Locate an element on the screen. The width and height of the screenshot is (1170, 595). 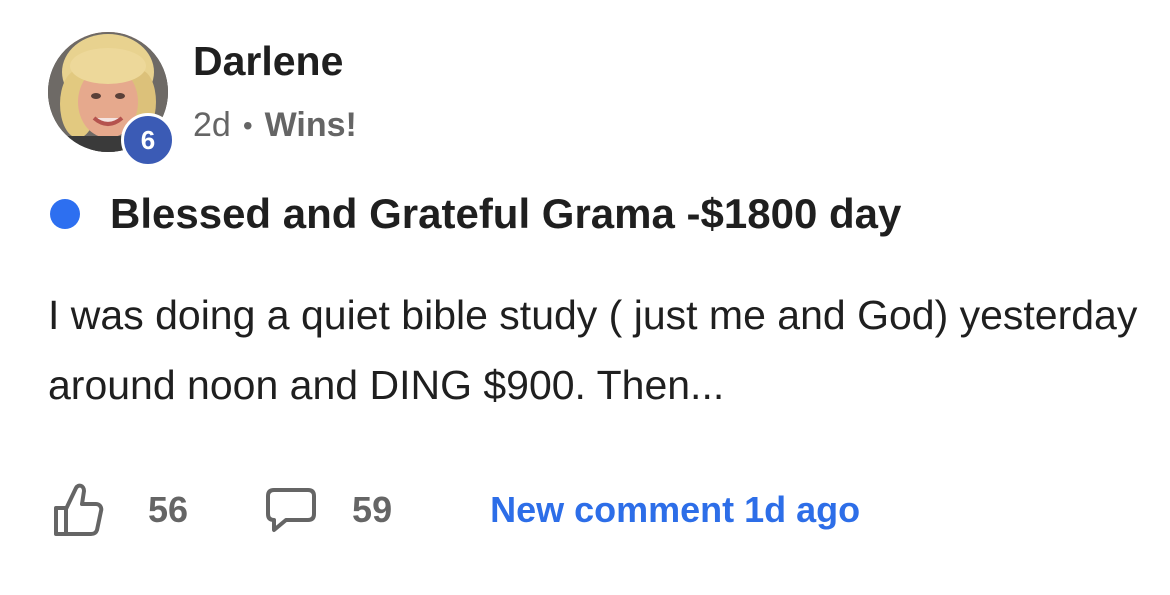
post-title-row: Blessed and Grateful Grama -$1800 day is located at coordinates (475, 214).